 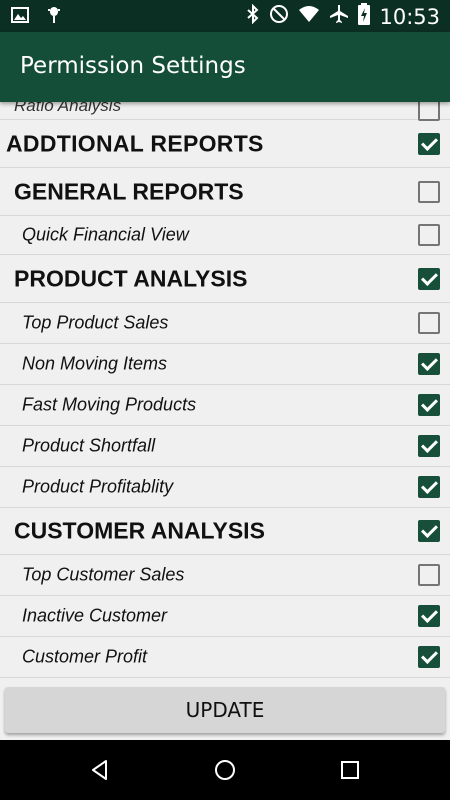 I want to click on list-item-product-shortfall: Product Shortfall, so click(x=225, y=446).